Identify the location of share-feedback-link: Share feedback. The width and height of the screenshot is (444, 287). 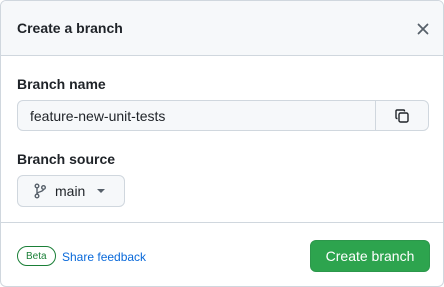
(104, 257).